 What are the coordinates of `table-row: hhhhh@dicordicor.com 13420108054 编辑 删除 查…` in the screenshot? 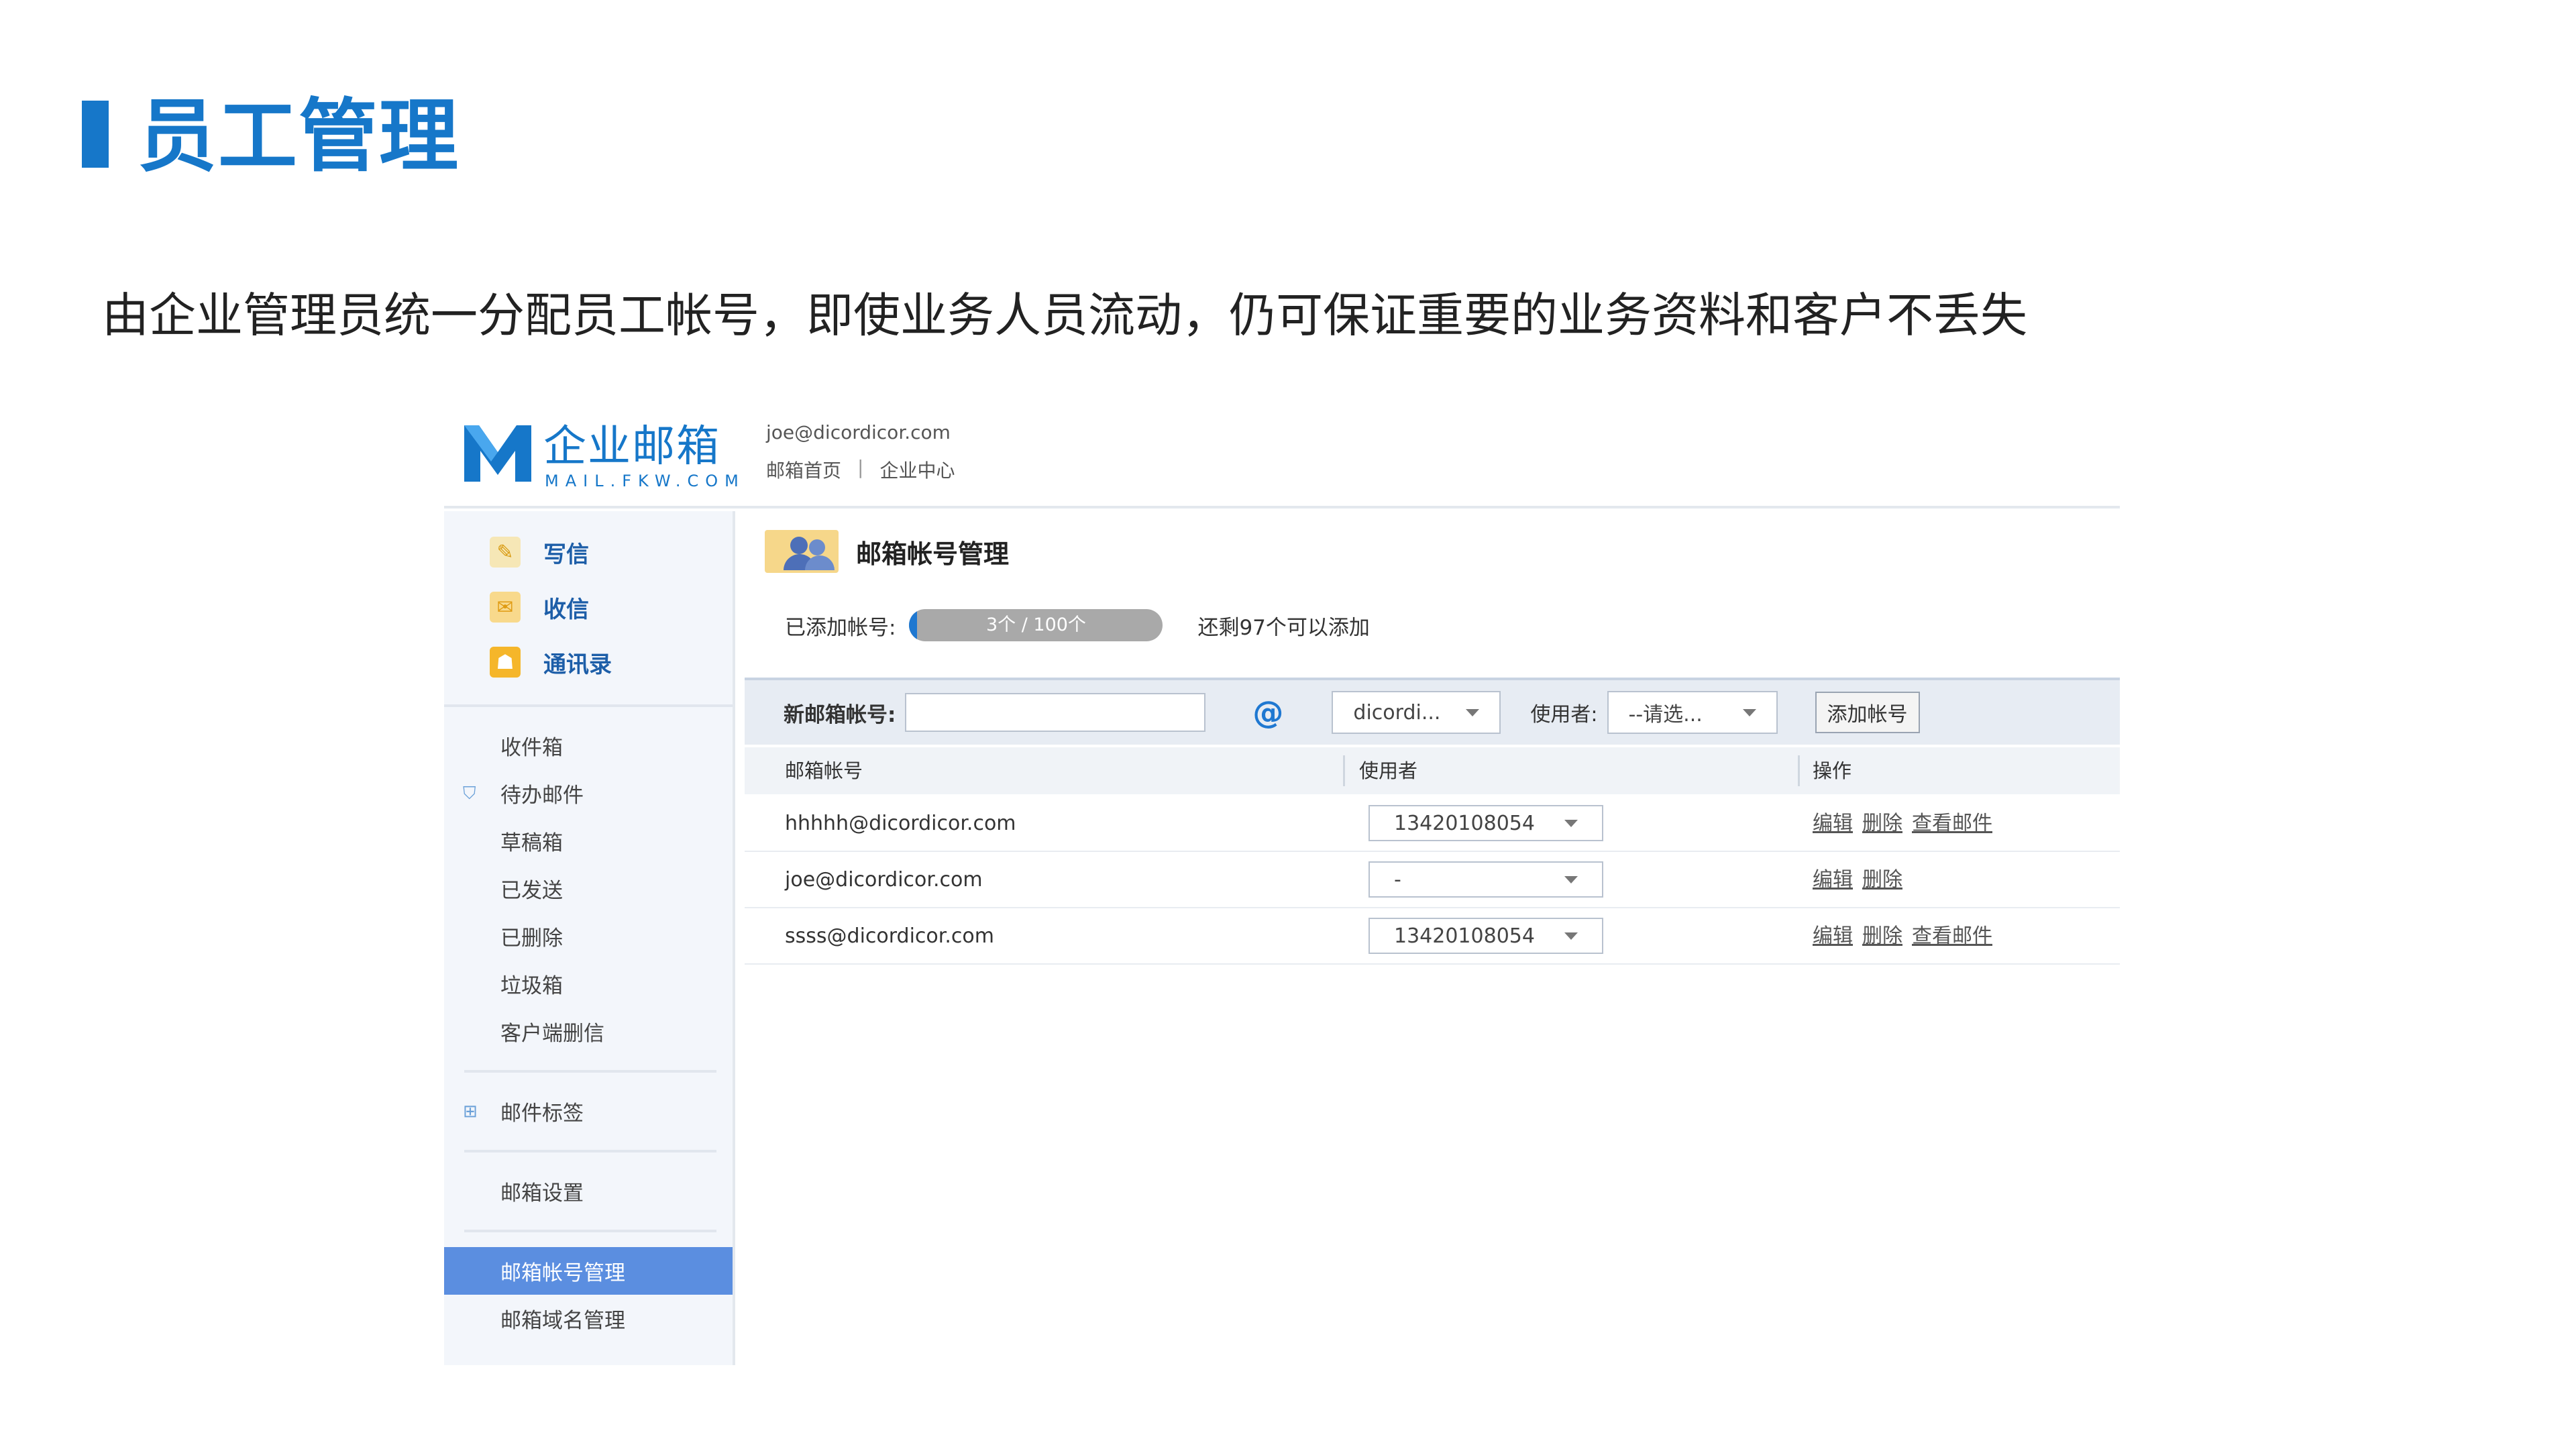 It's located at (1432, 824).